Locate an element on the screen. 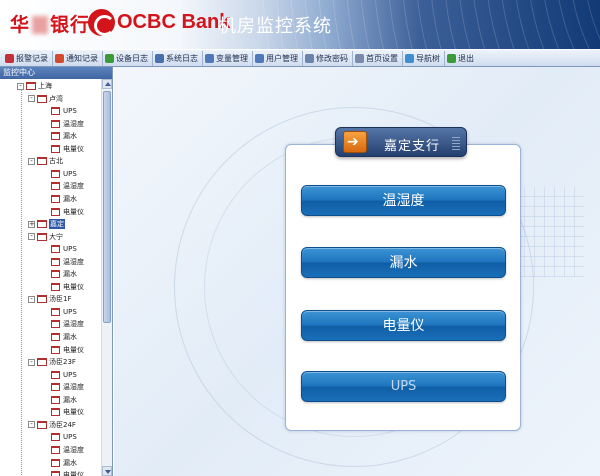  tree-node-label: 漏水 is located at coordinates (70, 337).